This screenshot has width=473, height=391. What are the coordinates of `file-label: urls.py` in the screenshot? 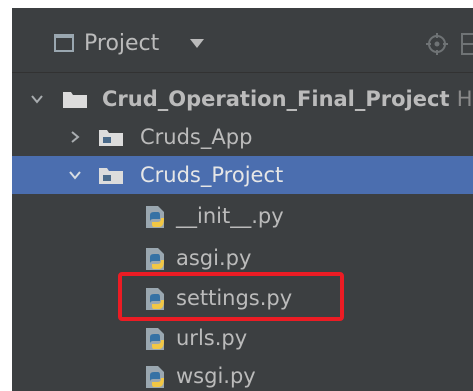 It's located at (212, 338).